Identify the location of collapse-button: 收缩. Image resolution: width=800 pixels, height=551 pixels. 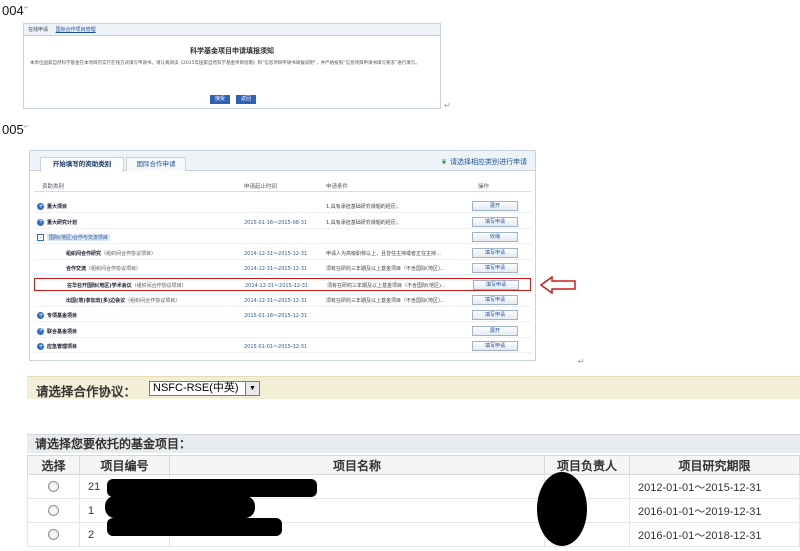
(495, 237).